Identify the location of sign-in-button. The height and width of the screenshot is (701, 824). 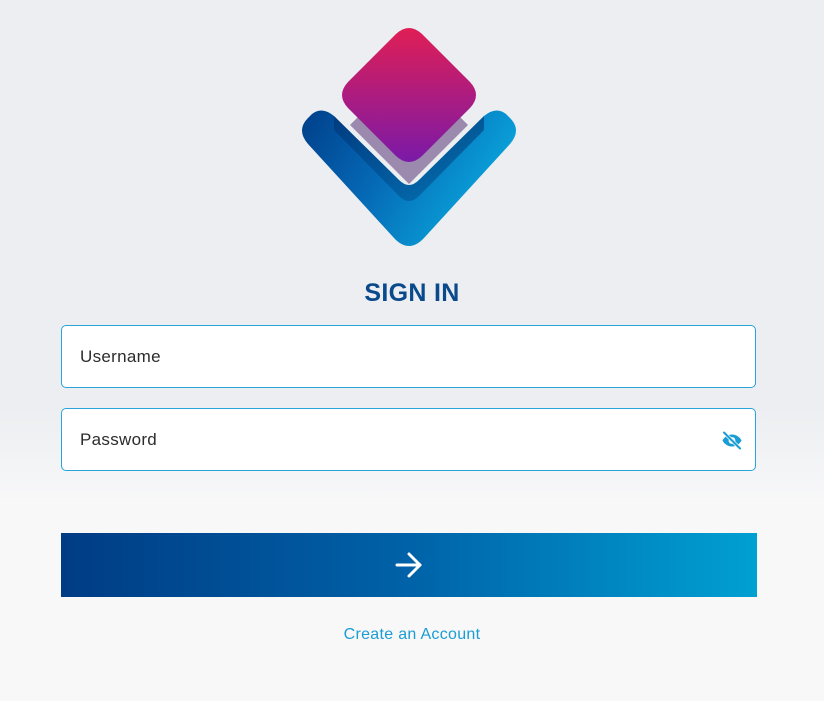
(409, 565).